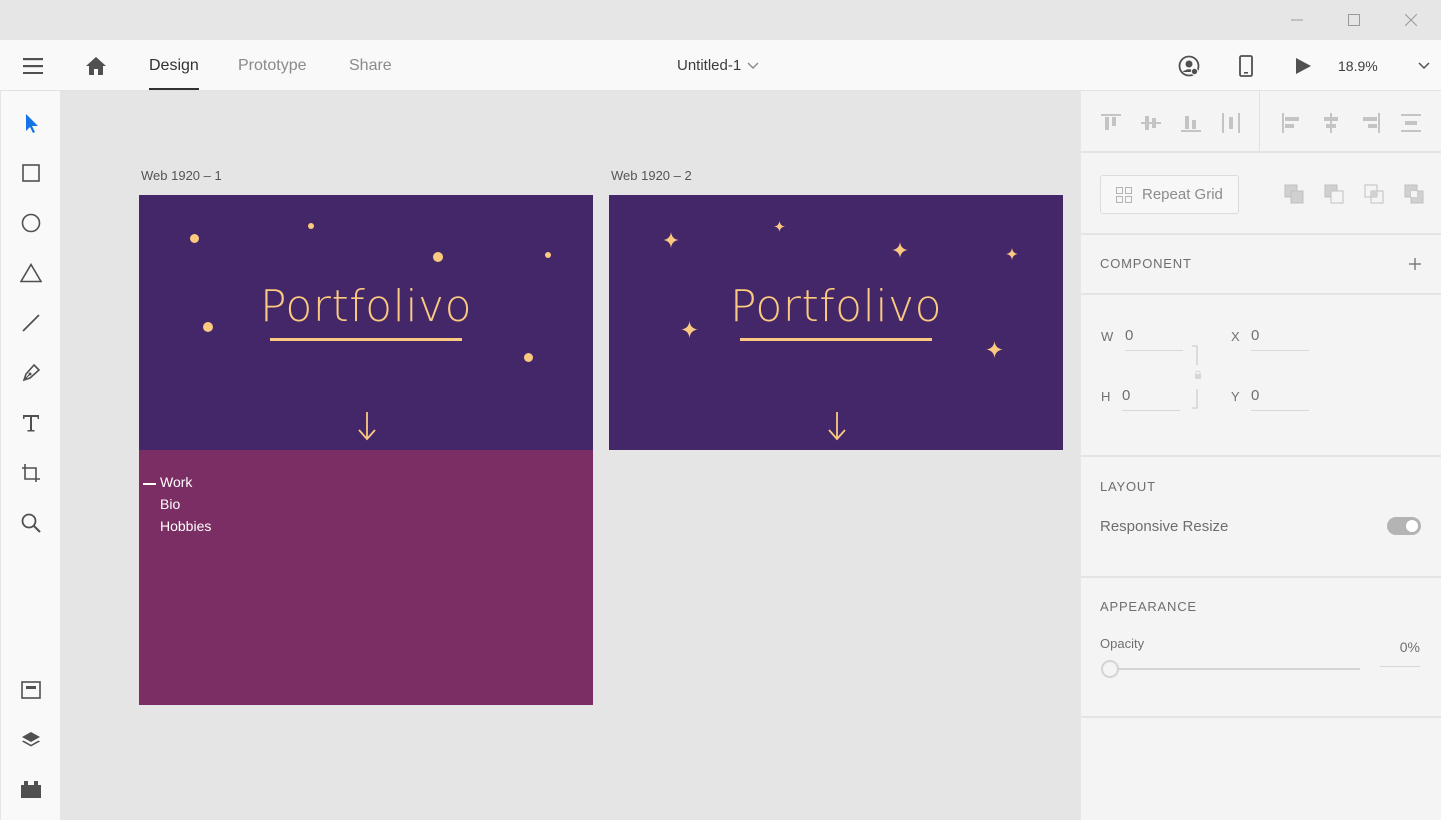 This screenshot has height=820, width=1441. I want to click on hamburger-menu-icon, so click(33, 66).